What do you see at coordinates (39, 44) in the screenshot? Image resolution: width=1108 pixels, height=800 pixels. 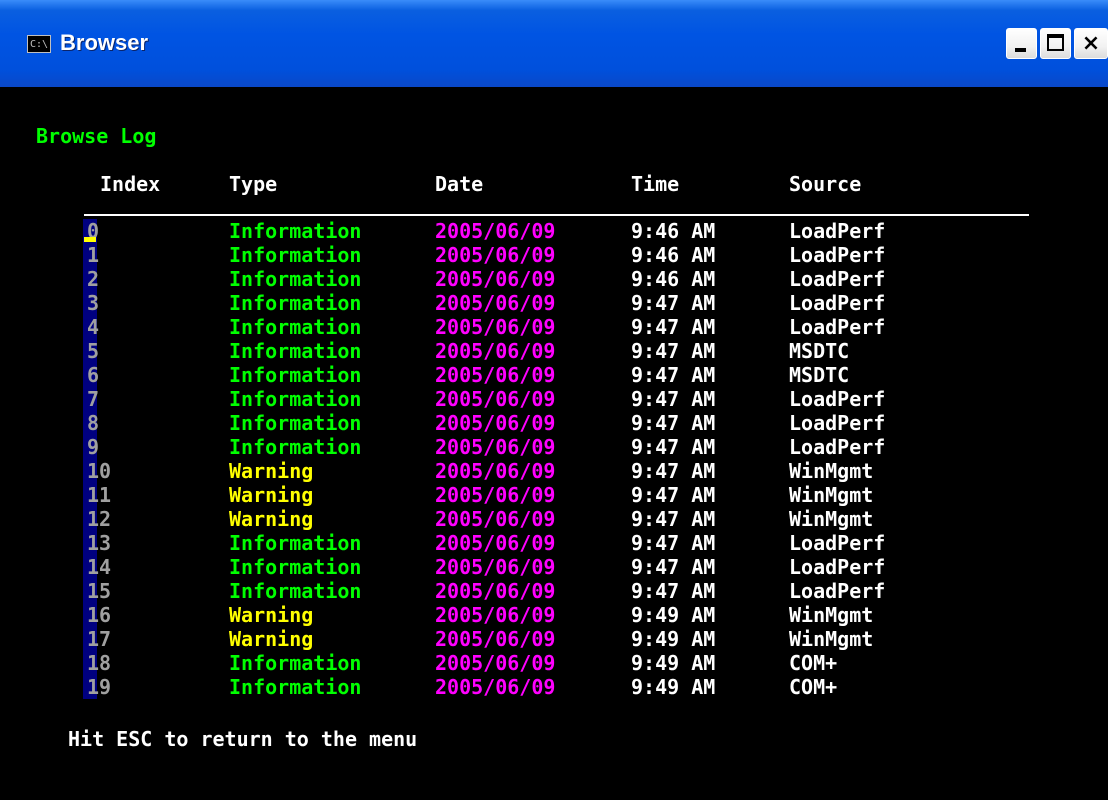 I see `console-app-icon: C:\` at bounding box center [39, 44].